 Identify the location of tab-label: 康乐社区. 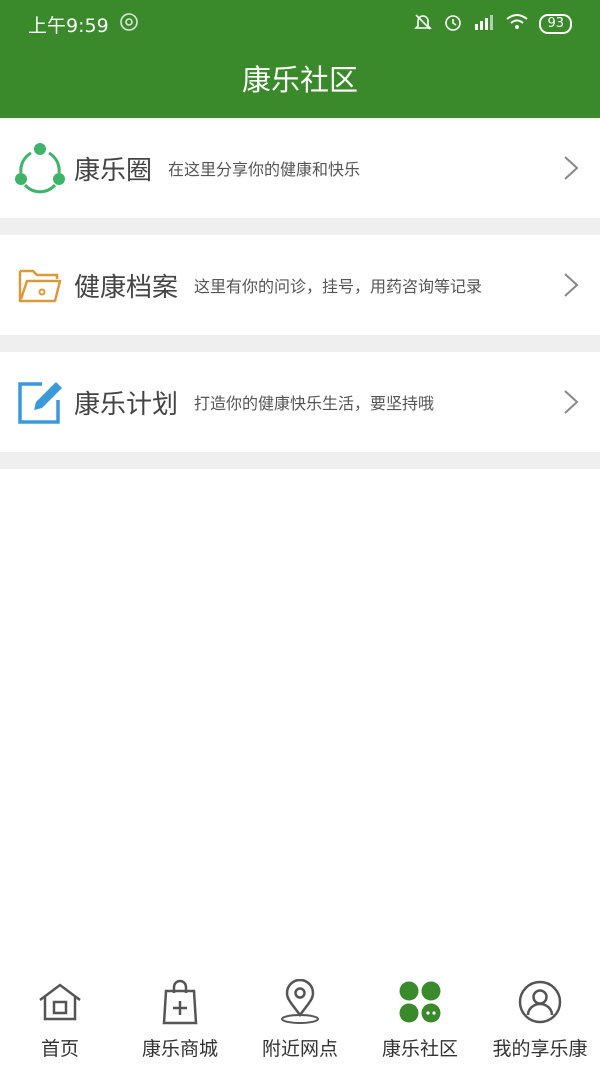
(419, 1049).